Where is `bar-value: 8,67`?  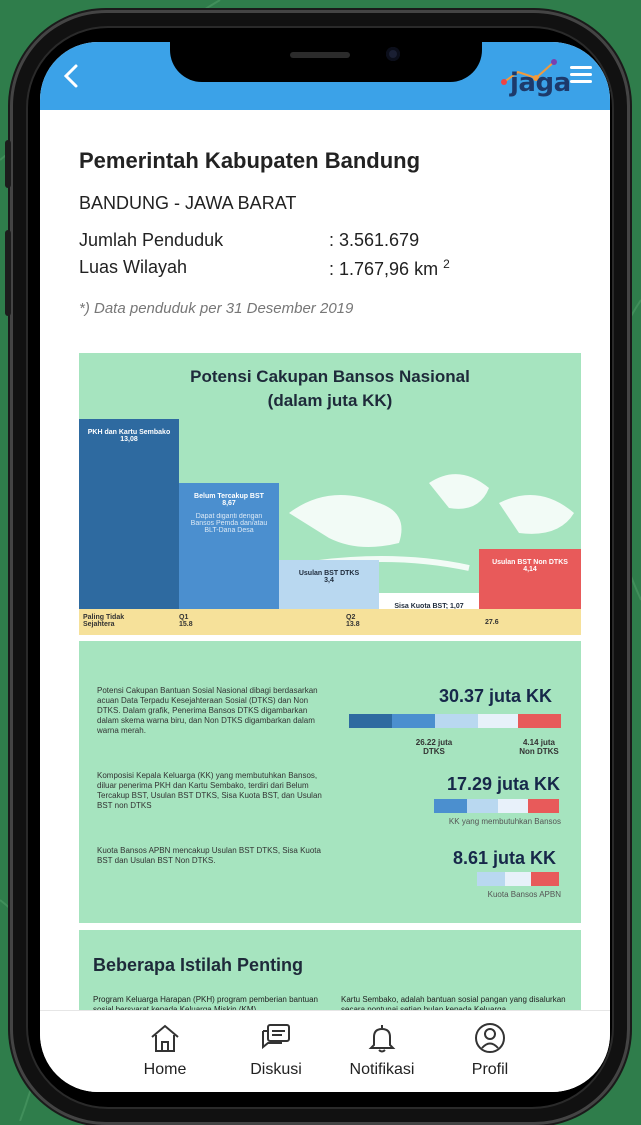 bar-value: 8,67 is located at coordinates (229, 504).